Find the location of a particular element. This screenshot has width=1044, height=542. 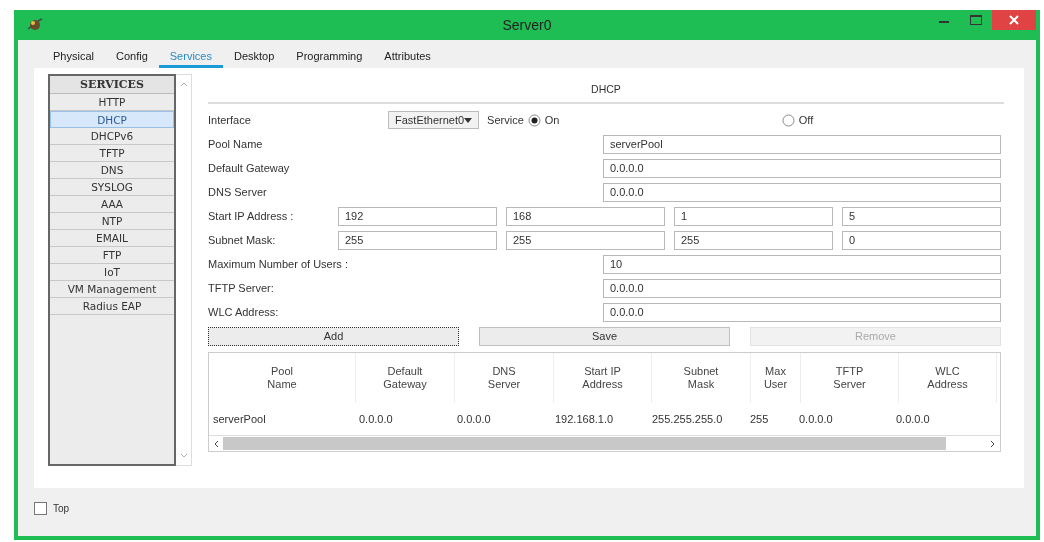

tab: Desktop is located at coordinates (254, 59).